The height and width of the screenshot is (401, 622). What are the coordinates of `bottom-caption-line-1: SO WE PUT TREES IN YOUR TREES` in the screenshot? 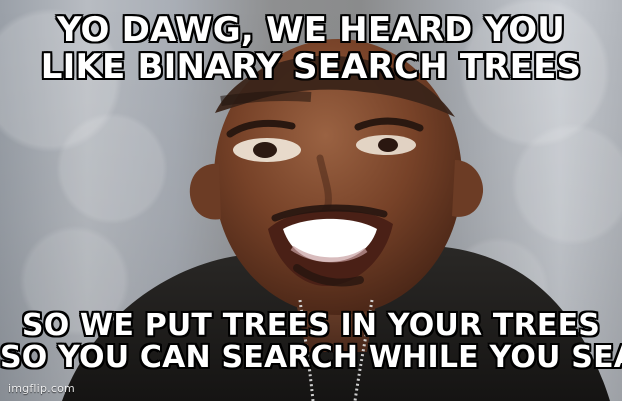 It's located at (311, 325).